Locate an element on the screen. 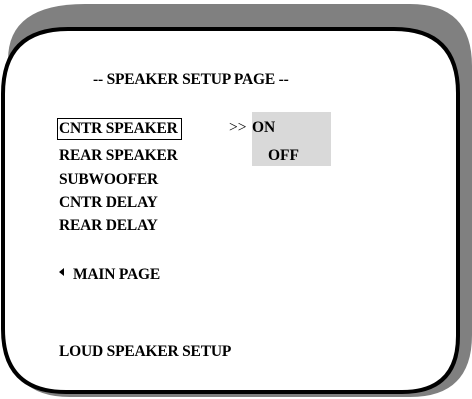  page-title: -- SPEAKER SETUP PAGE -- is located at coordinates (191, 79).